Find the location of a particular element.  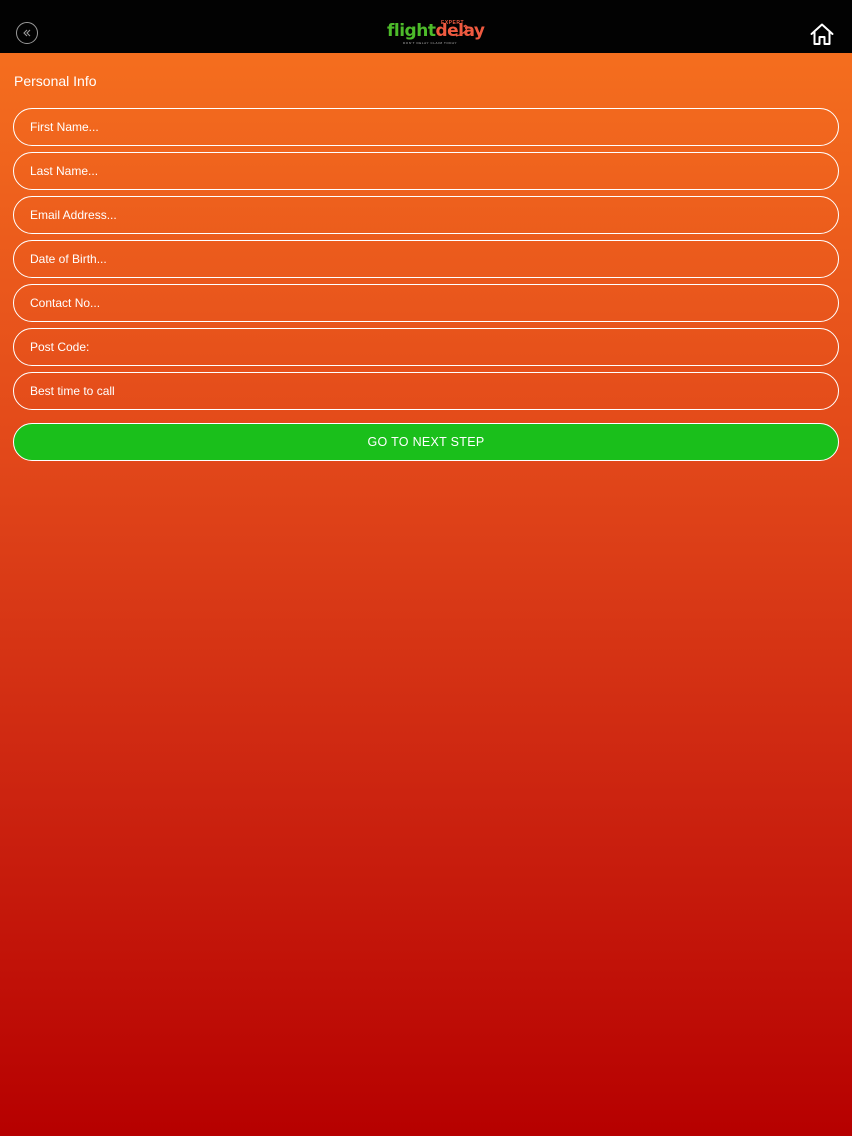

contact-number-input is located at coordinates (426, 303).